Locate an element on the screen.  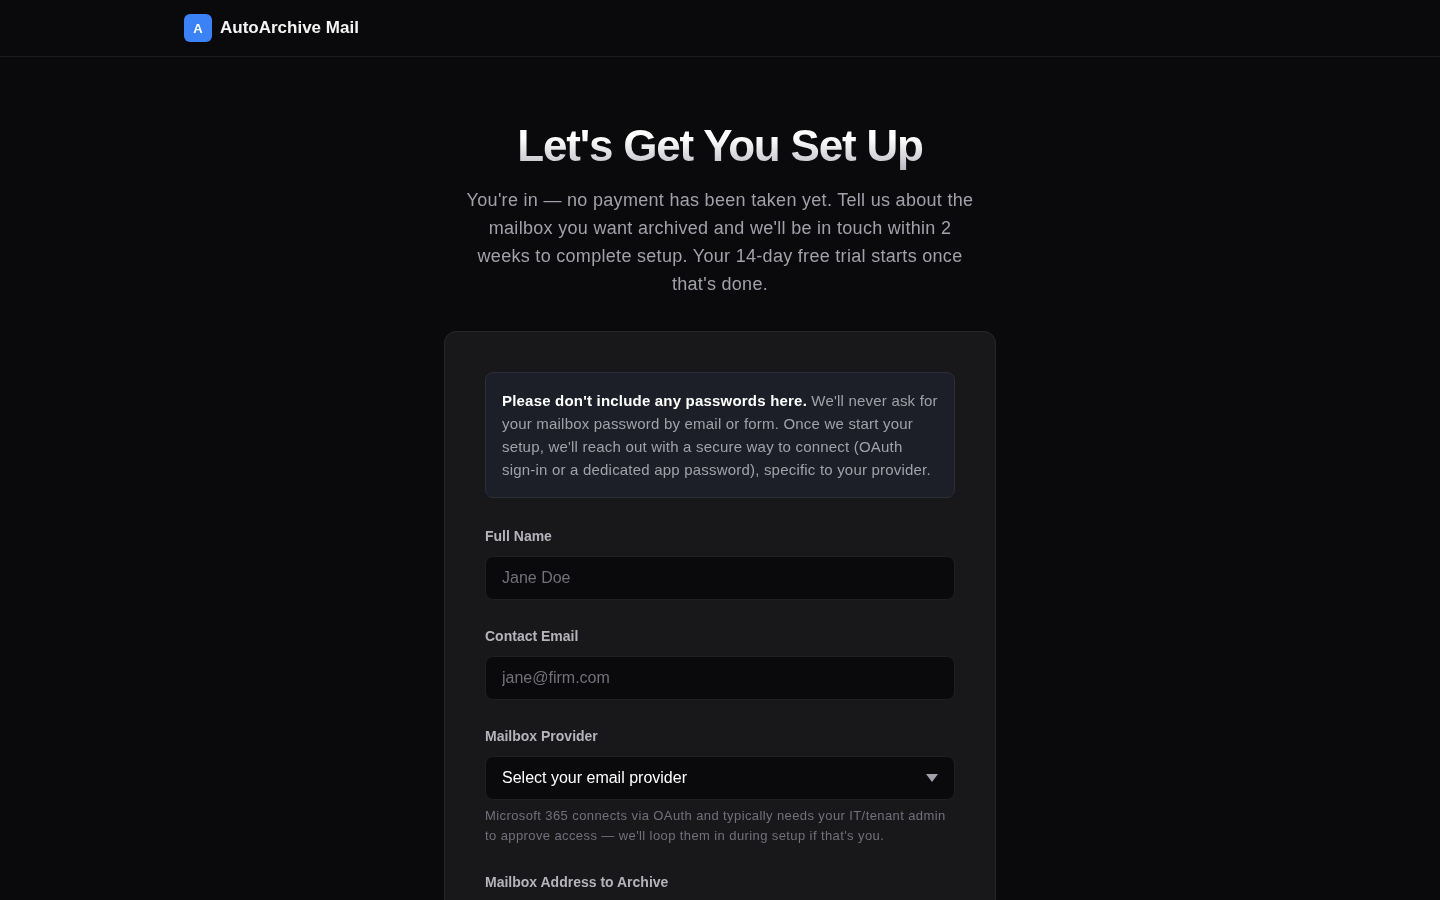
caret-icon is located at coordinates (932, 778).